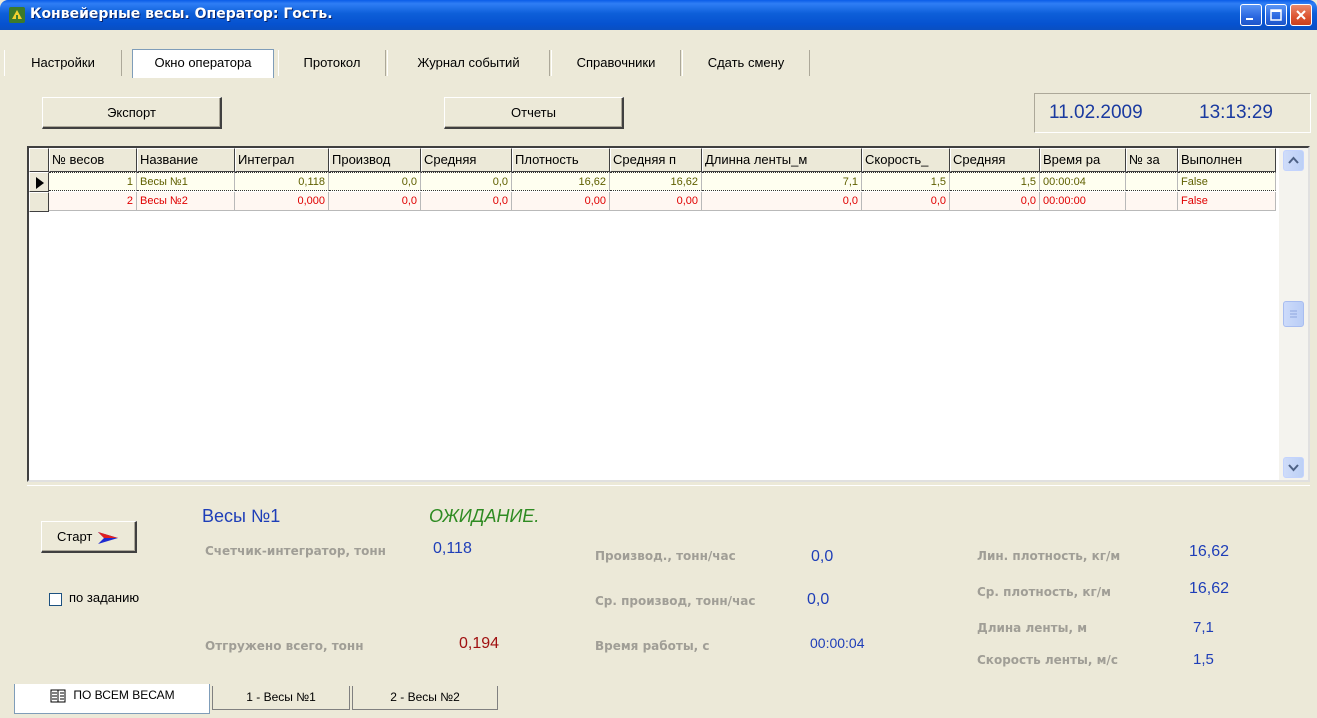  What do you see at coordinates (534, 113) in the screenshot?
I see `reports-button: Отчеты` at bounding box center [534, 113].